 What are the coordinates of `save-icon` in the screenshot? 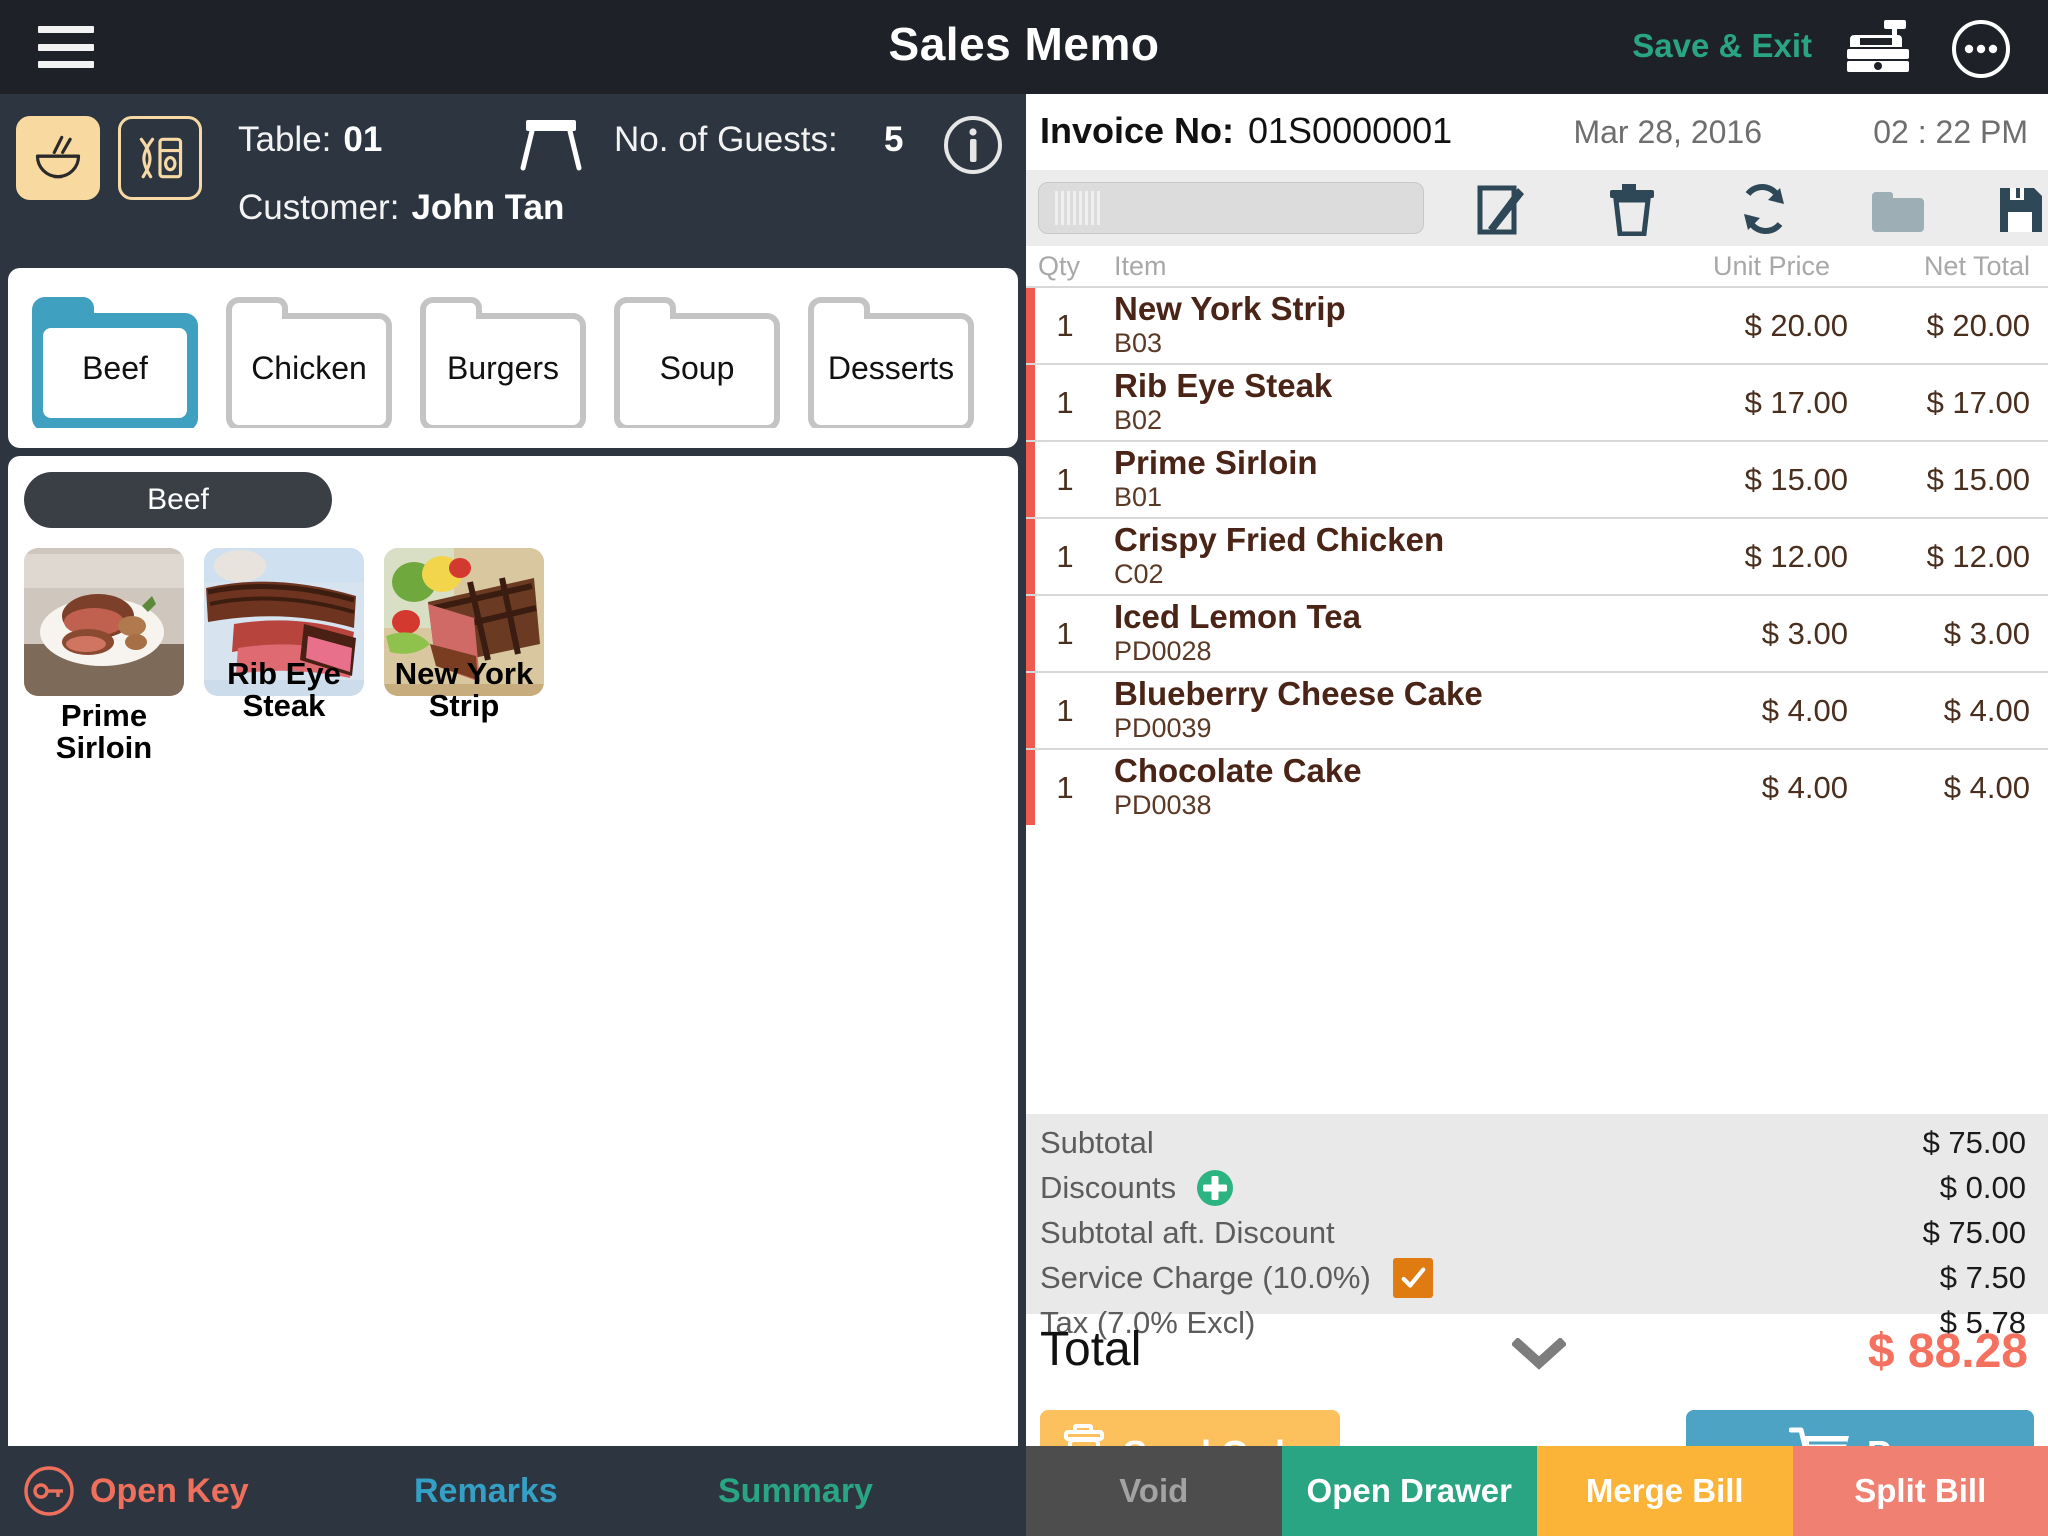 It's located at (2020, 209).